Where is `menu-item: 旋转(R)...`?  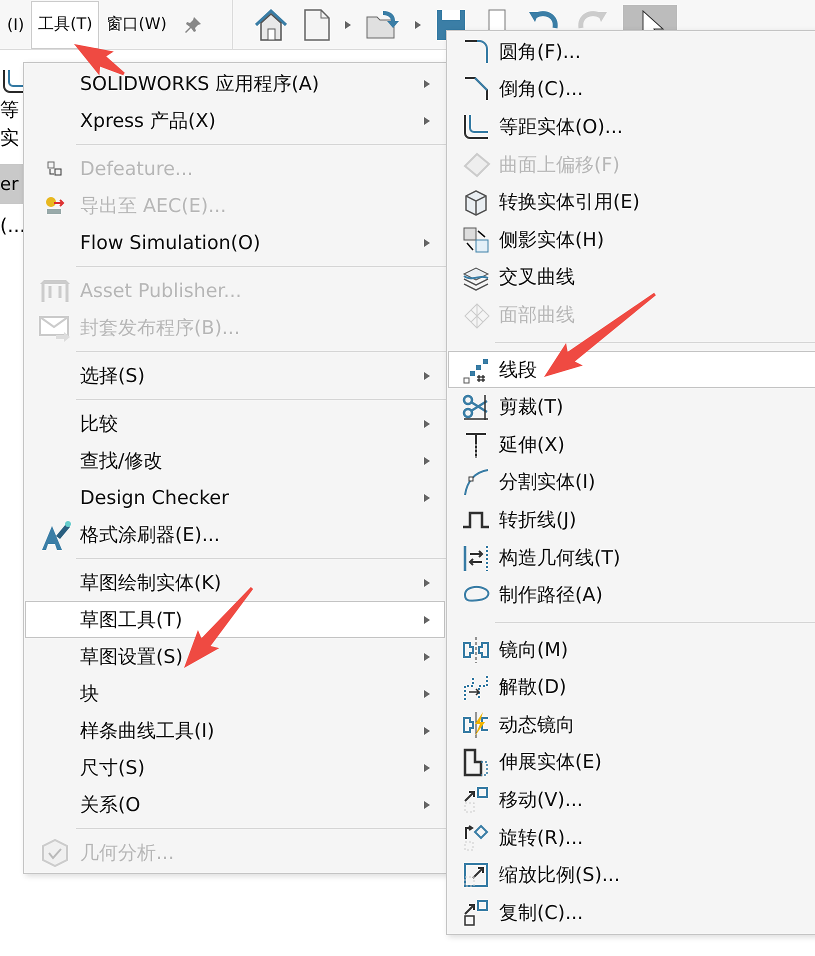 menu-item: 旋转(R)... is located at coordinates (631, 837).